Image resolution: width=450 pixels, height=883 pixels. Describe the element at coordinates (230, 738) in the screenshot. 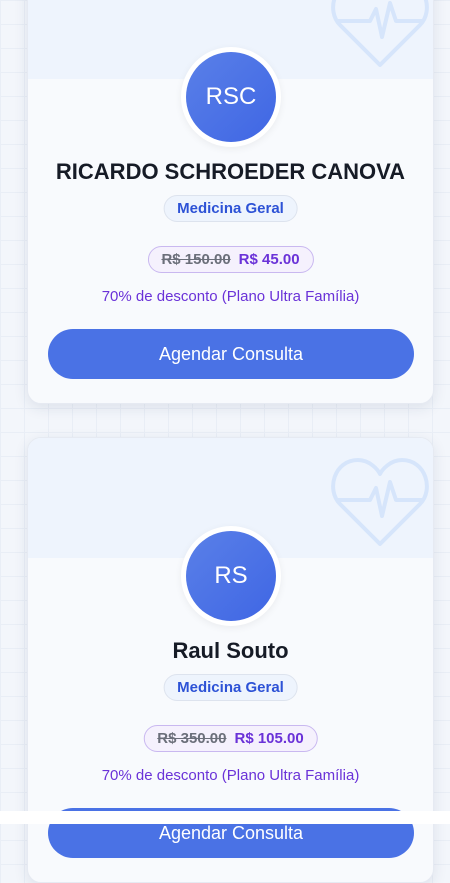

I see `price-pill: R$ 350.00 R$ 105.00` at that location.